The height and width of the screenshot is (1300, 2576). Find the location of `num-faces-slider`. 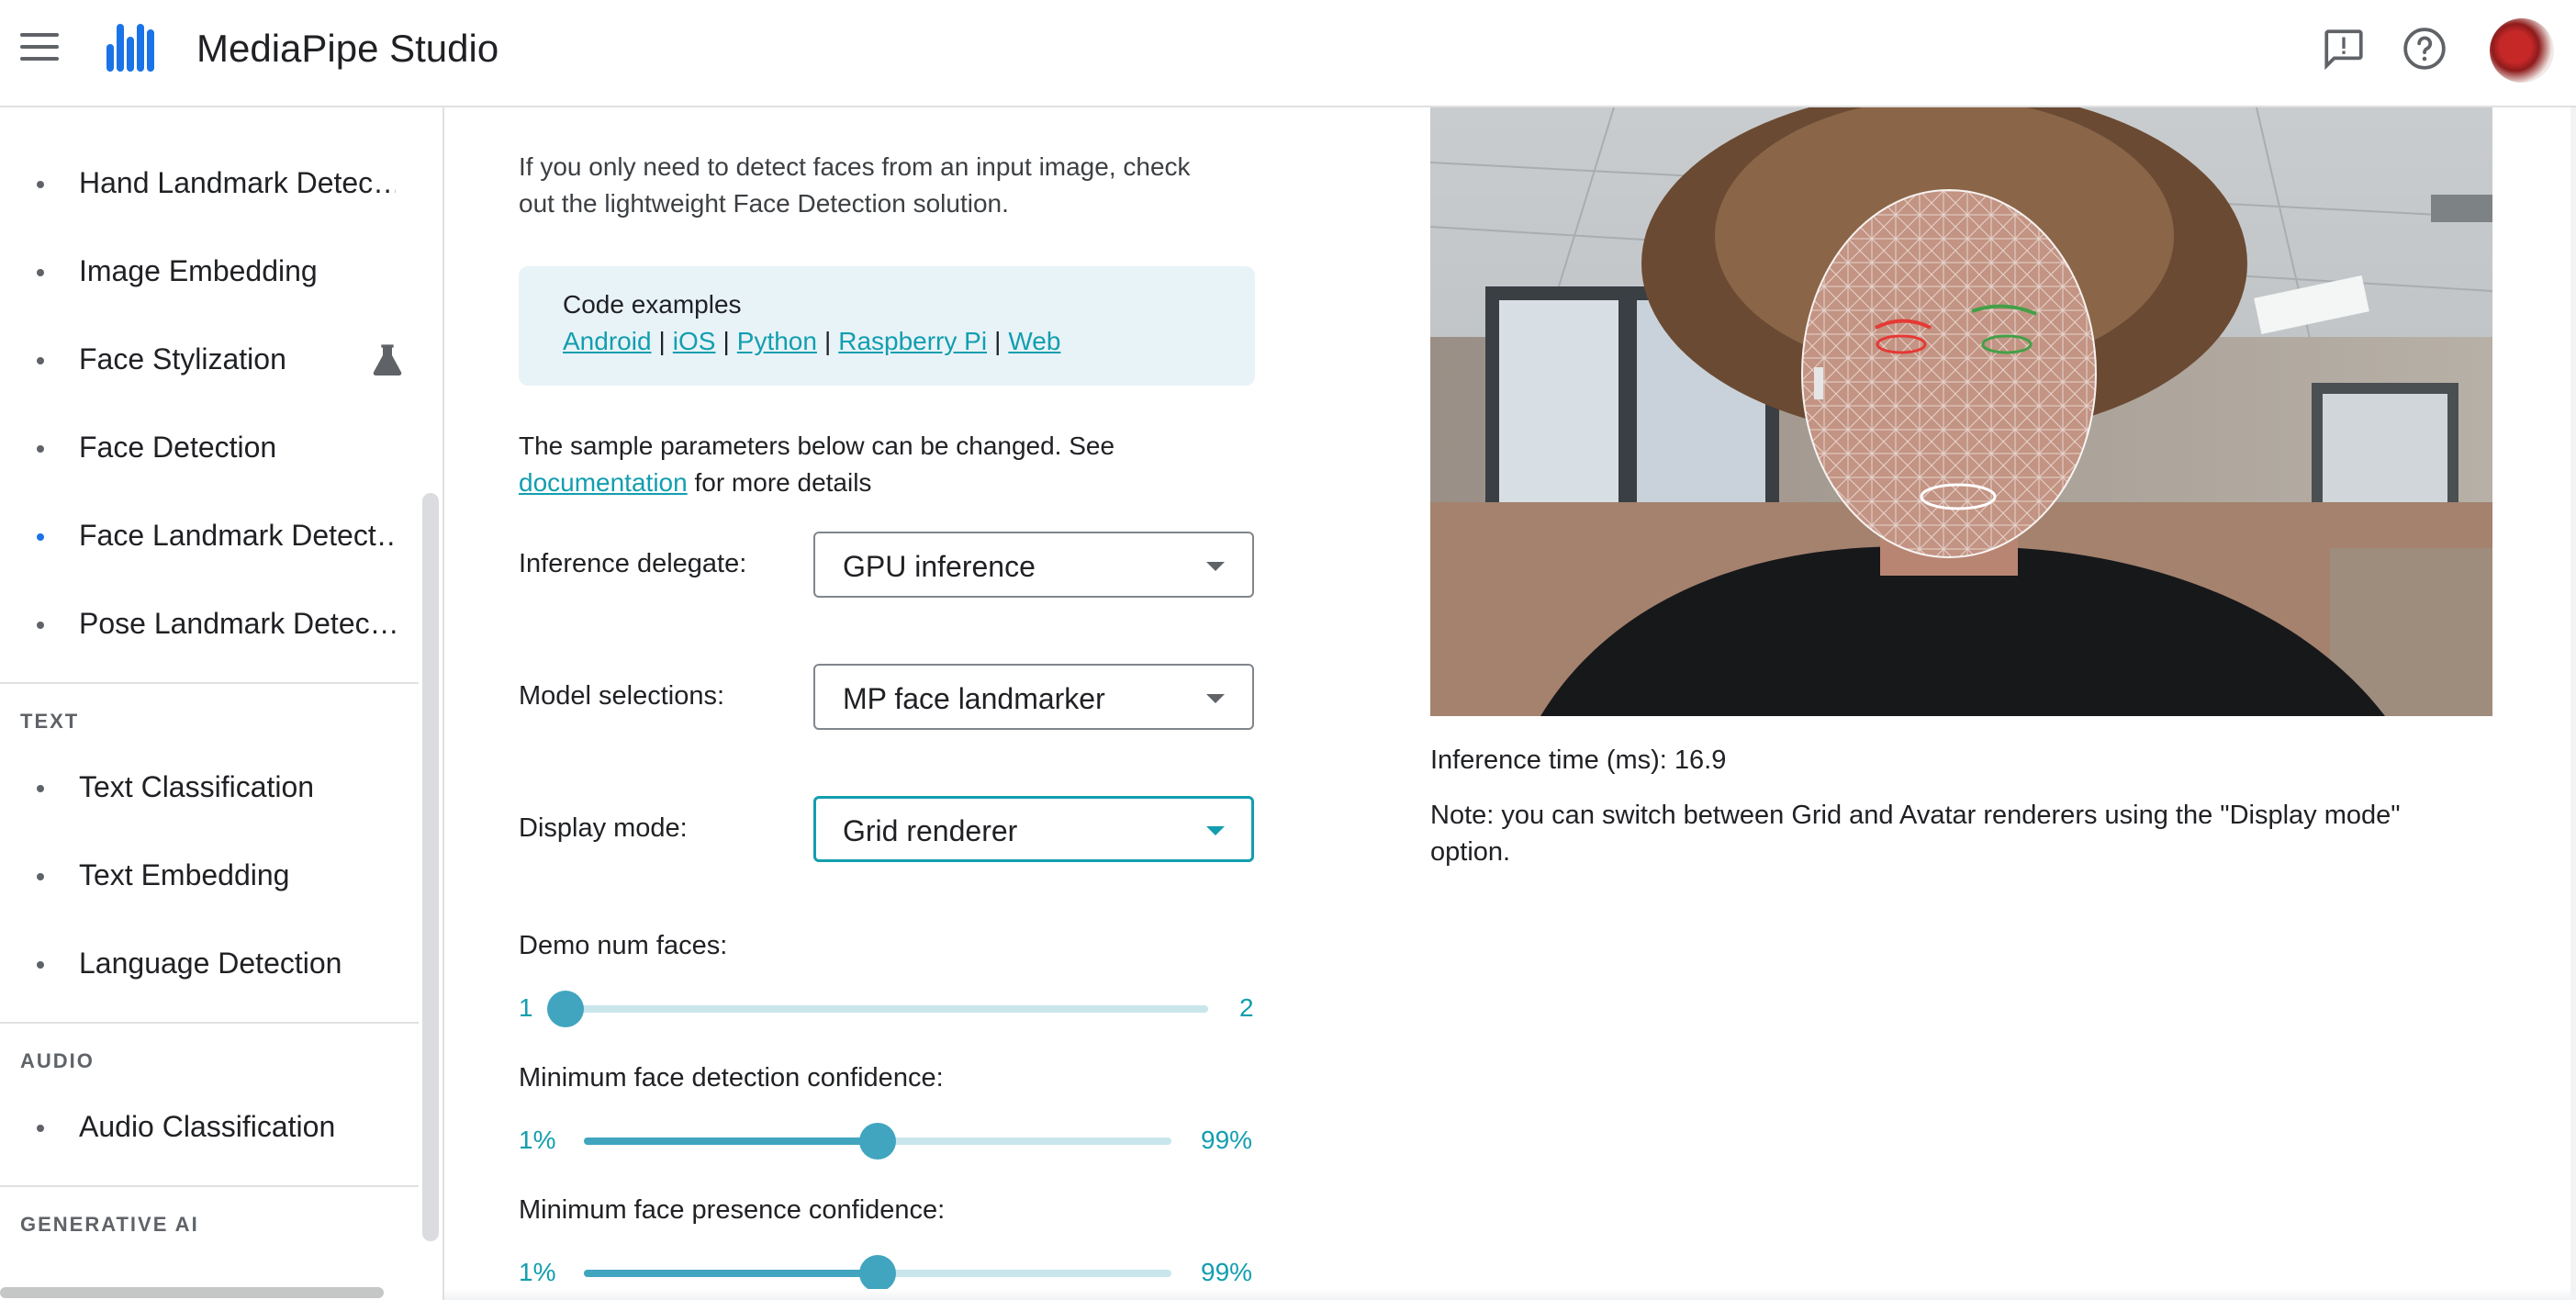

num-faces-slider is located at coordinates (877, 1009).